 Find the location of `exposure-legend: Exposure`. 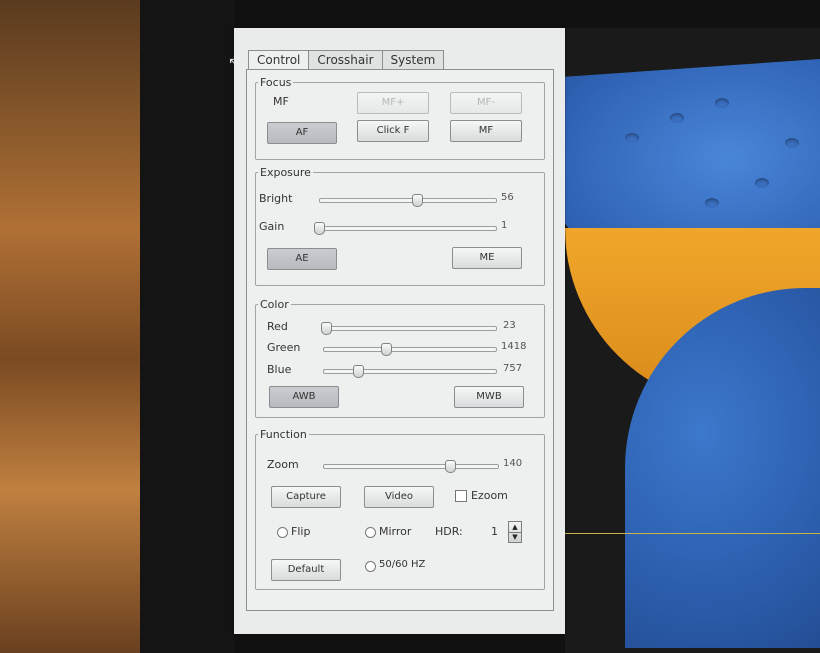

exposure-legend: Exposure is located at coordinates (285, 172).